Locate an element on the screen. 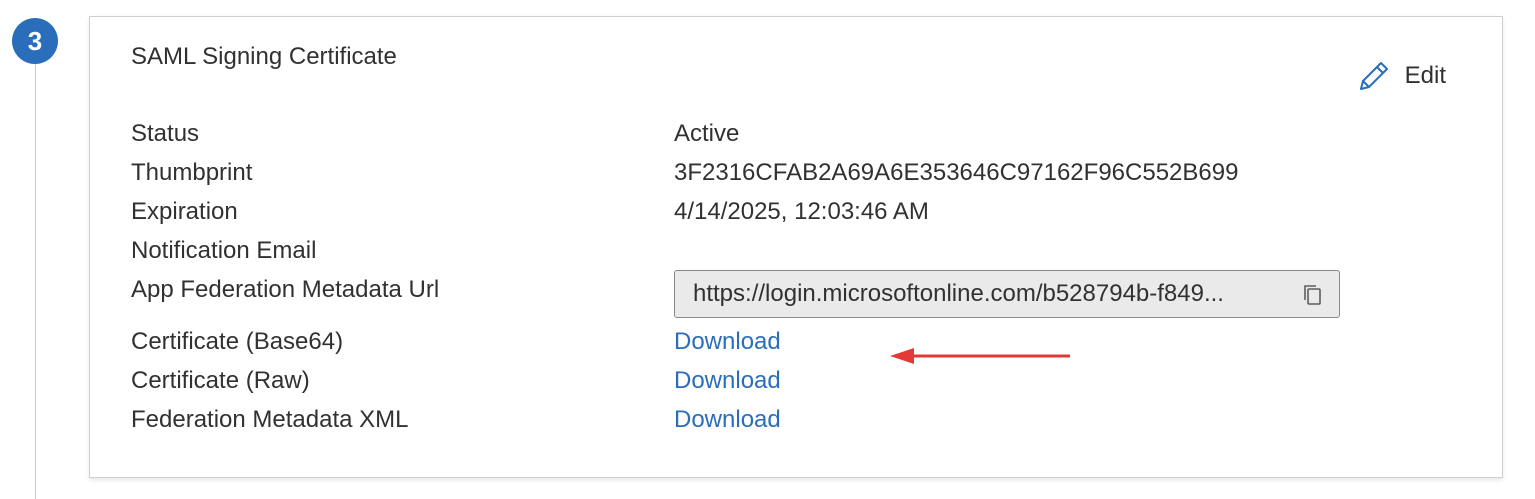 This screenshot has height=499, width=1535. status-value: Active is located at coordinates (707, 133).